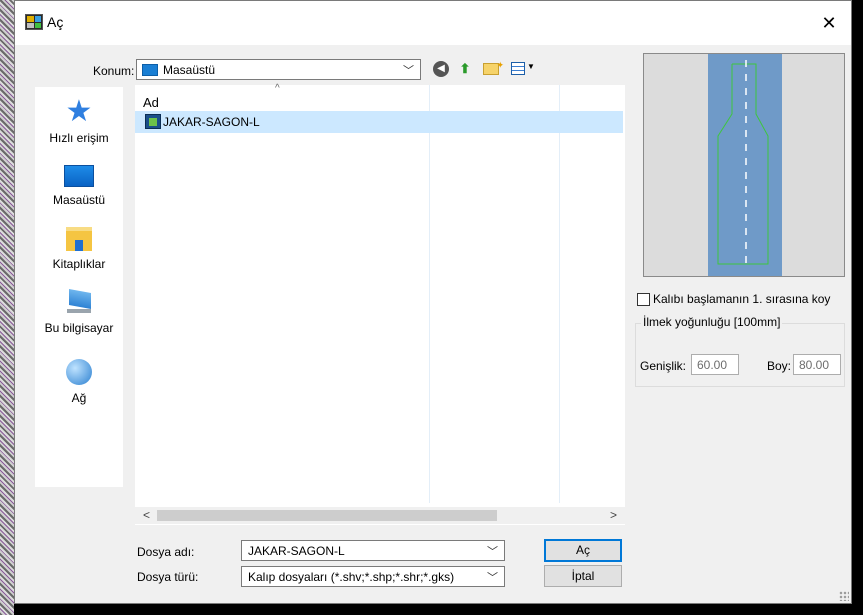  What do you see at coordinates (79, 200) in the screenshot?
I see `place-label: Masaüstü` at bounding box center [79, 200].